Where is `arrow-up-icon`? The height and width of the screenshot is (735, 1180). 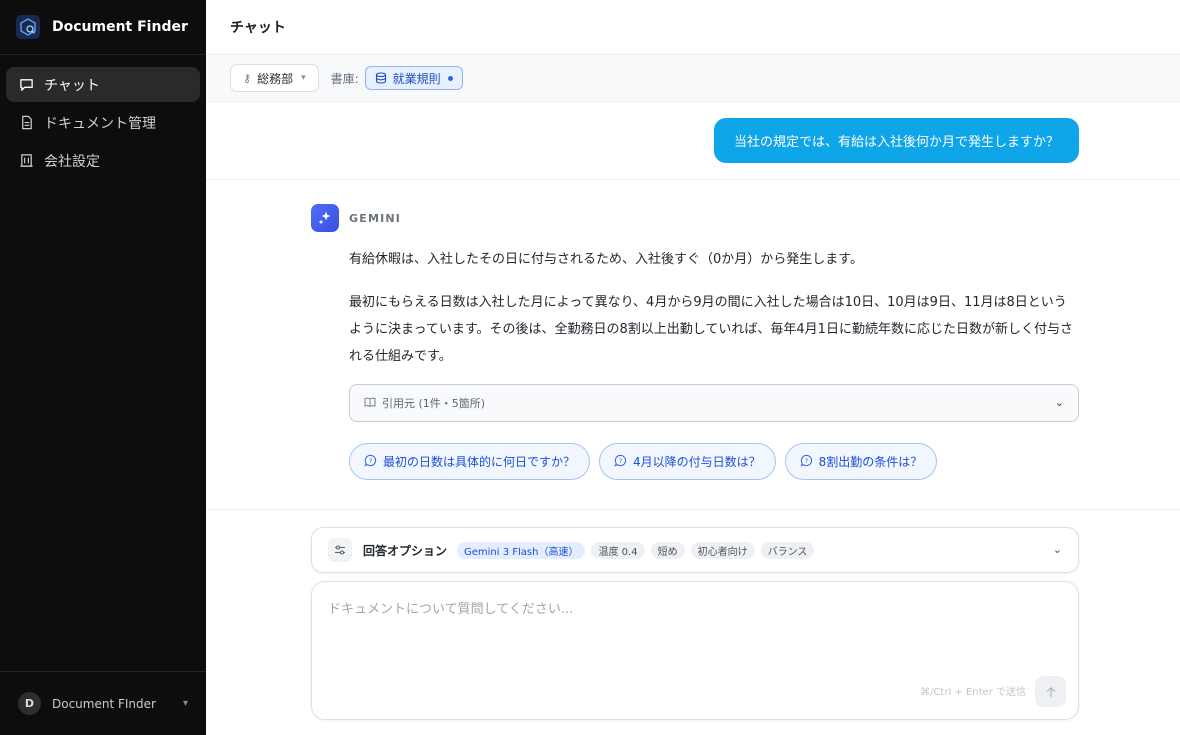 arrow-up-icon is located at coordinates (1050, 691).